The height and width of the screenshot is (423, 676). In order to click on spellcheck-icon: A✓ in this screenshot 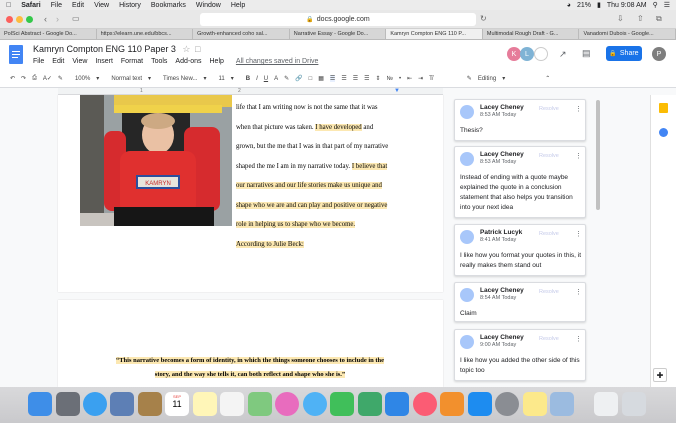, I will do `click(47, 78)`.